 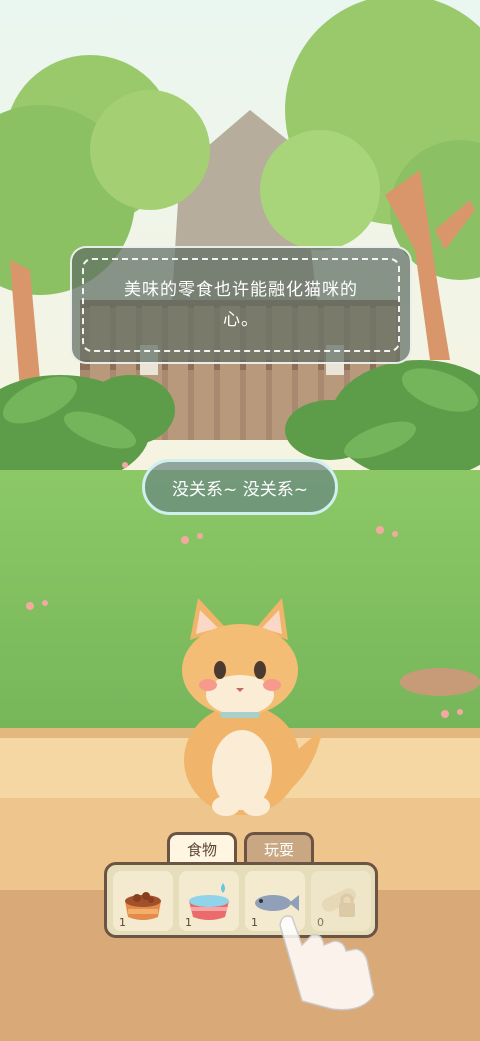 I want to click on hint-dialog: 美味的零食也许能融化猫咪的心。, so click(x=241, y=305).